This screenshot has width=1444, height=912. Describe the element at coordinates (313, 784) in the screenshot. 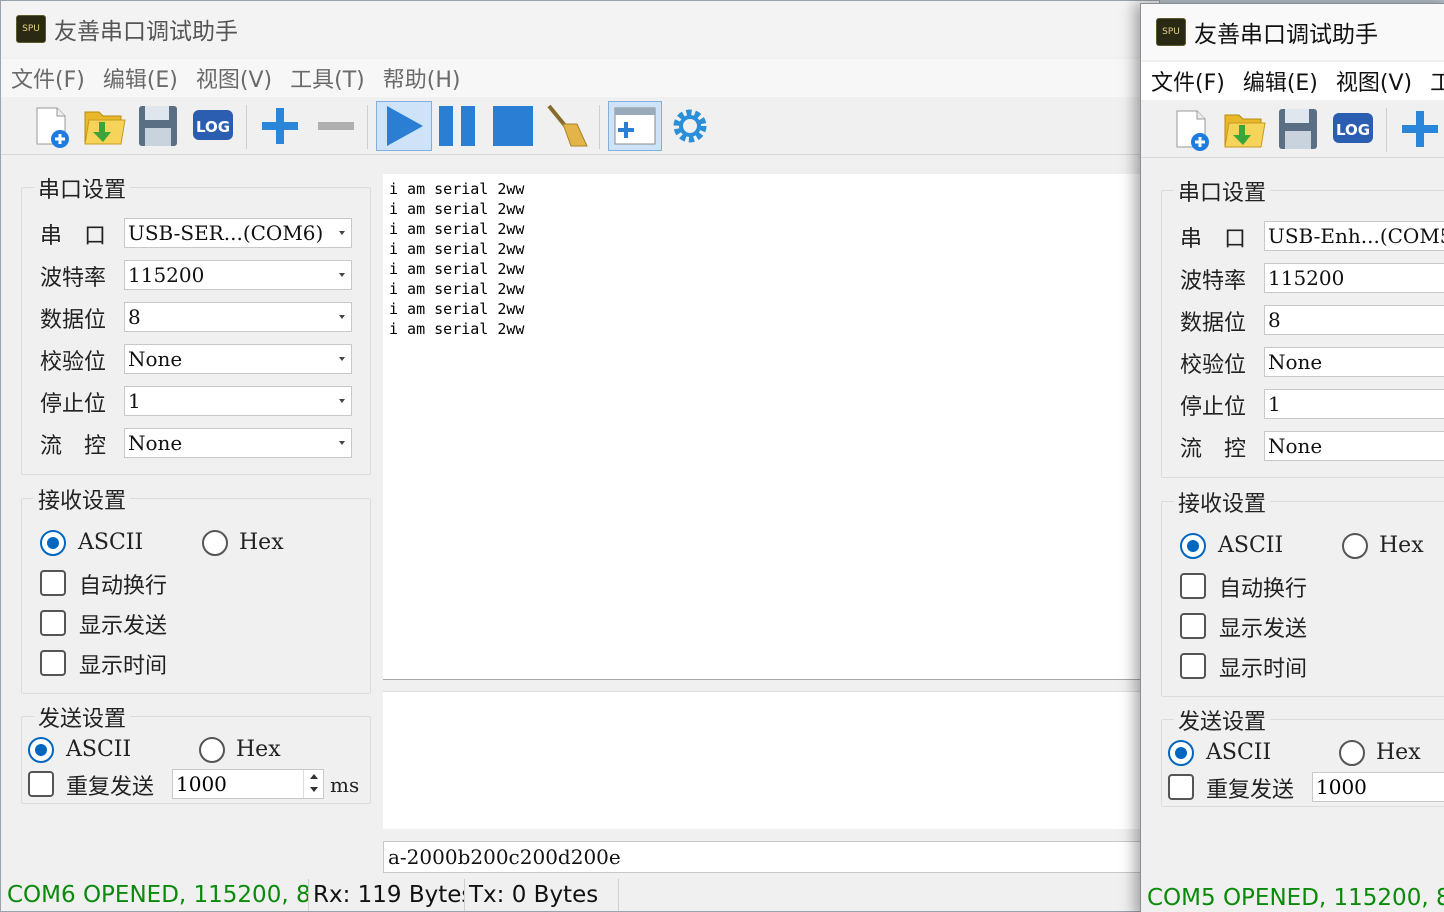

I see `spin-buttons` at that location.